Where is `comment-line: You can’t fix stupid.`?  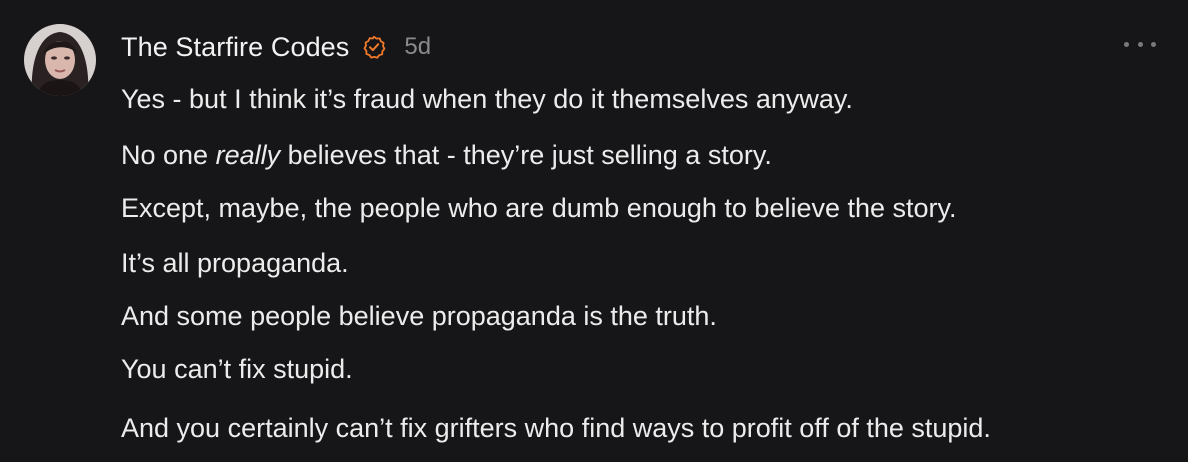
comment-line: You can’t fix stupid. is located at coordinates (237, 369).